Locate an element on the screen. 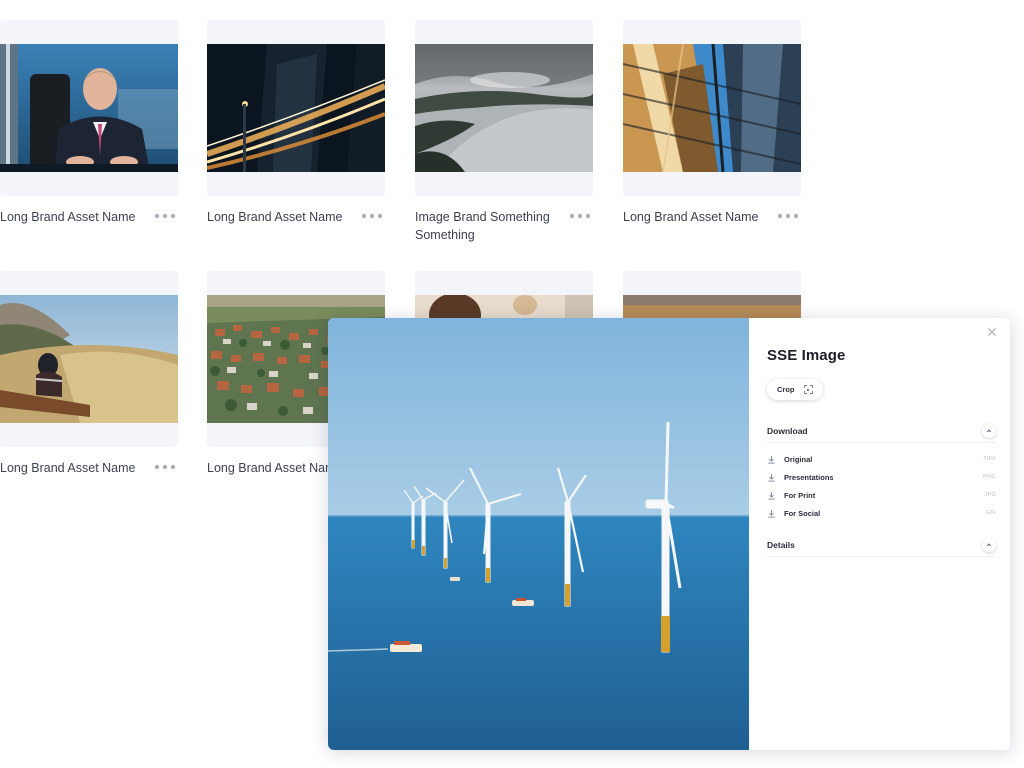 Image resolution: width=1024 pixels, height=768 pixels. asset-image-glass-building is located at coordinates (712, 108).